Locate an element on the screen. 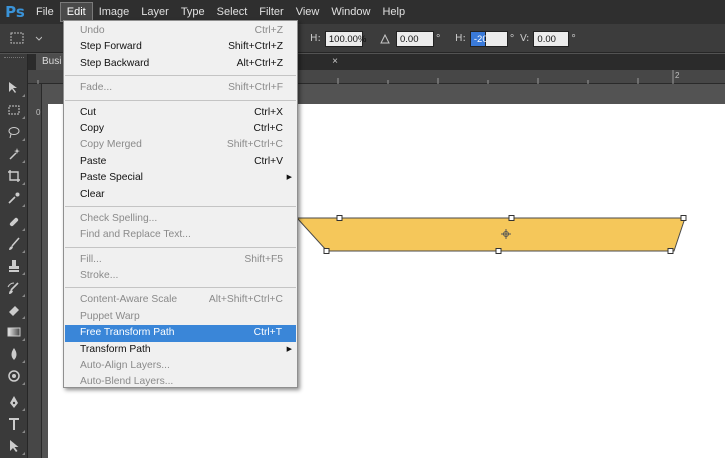 The image size is (725, 458). menu-item-puppet-warp: Puppet Warp is located at coordinates (180, 317).